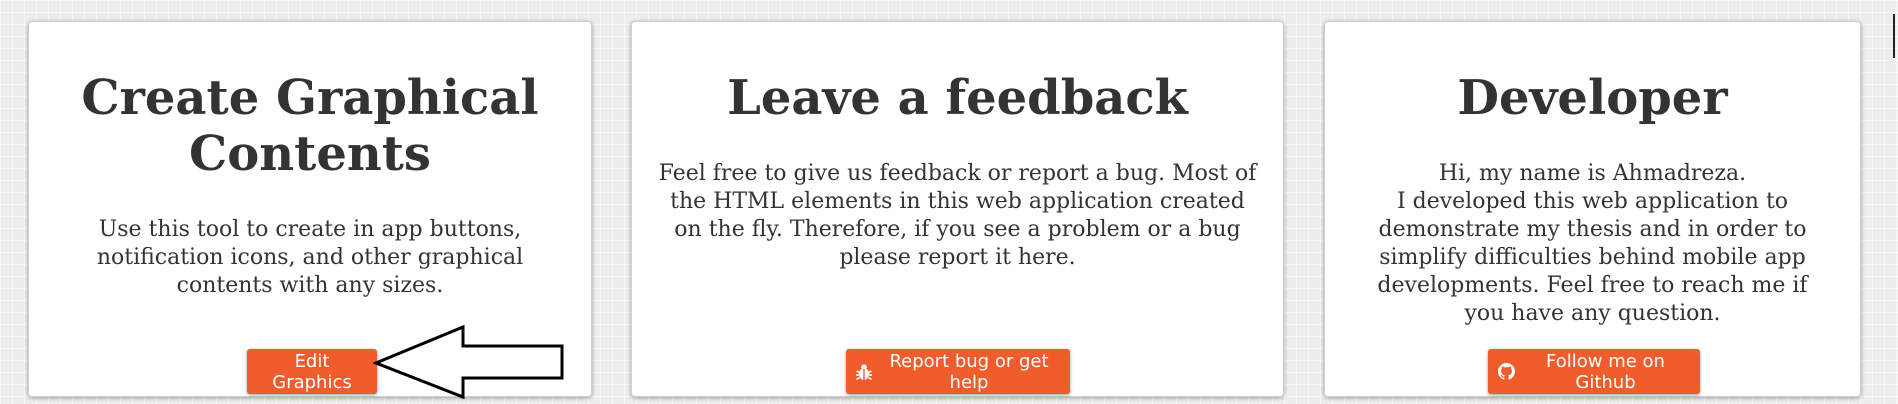 The height and width of the screenshot is (404, 1898). I want to click on report-bug-button: Report bug or get help, so click(958, 371).